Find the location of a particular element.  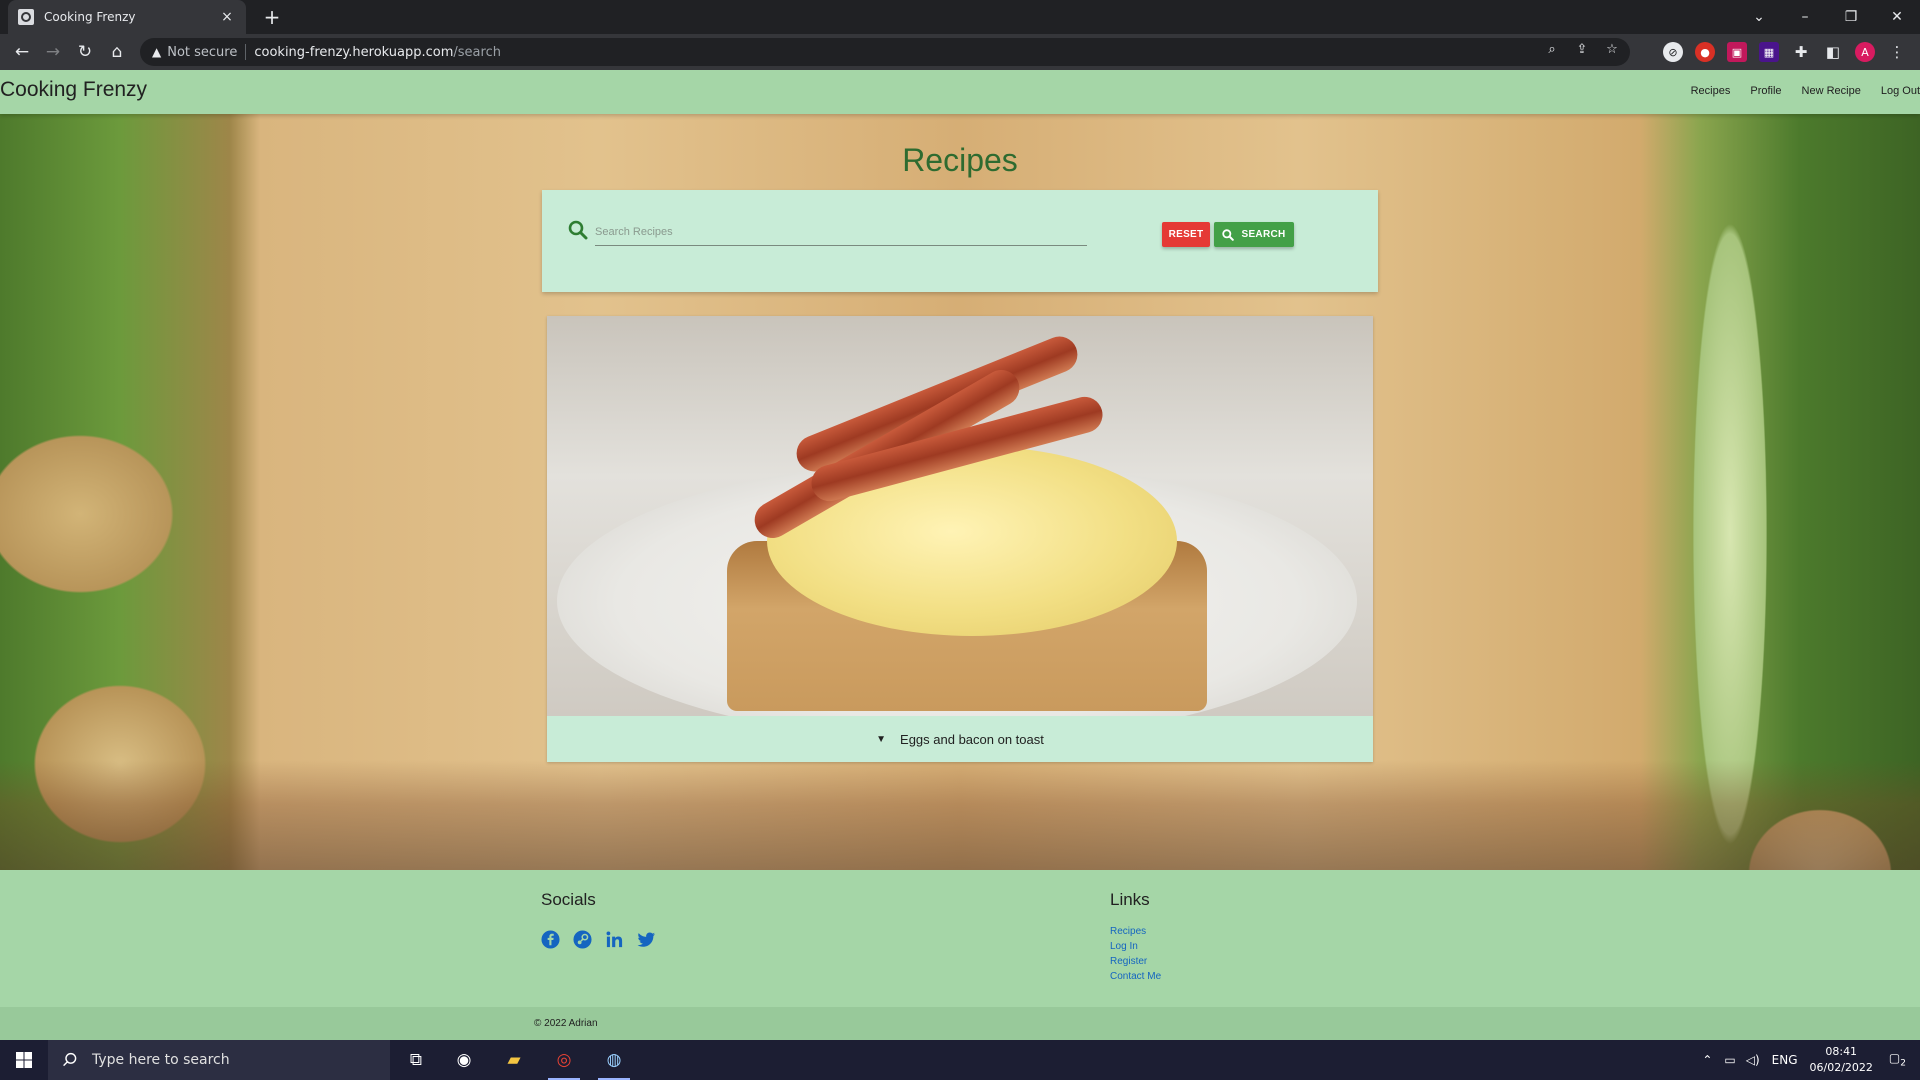

copyright-text: © 2022 Adrian is located at coordinates (566, 1023).